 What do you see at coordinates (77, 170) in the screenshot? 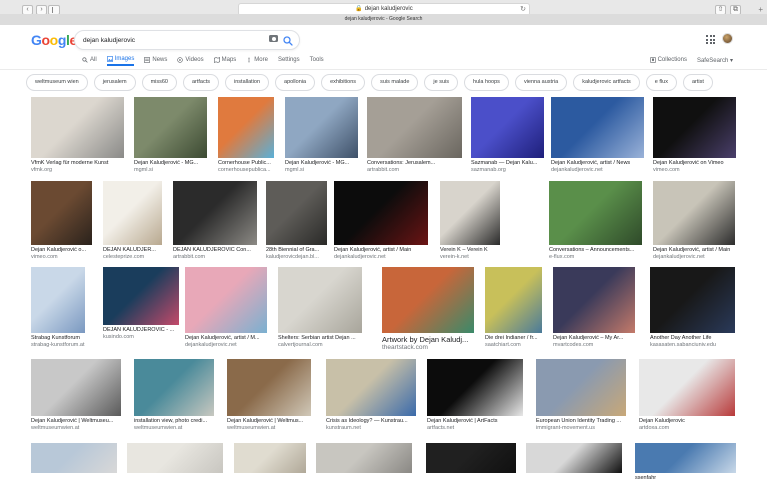
I see `result-source: vfmk.org` at bounding box center [77, 170].